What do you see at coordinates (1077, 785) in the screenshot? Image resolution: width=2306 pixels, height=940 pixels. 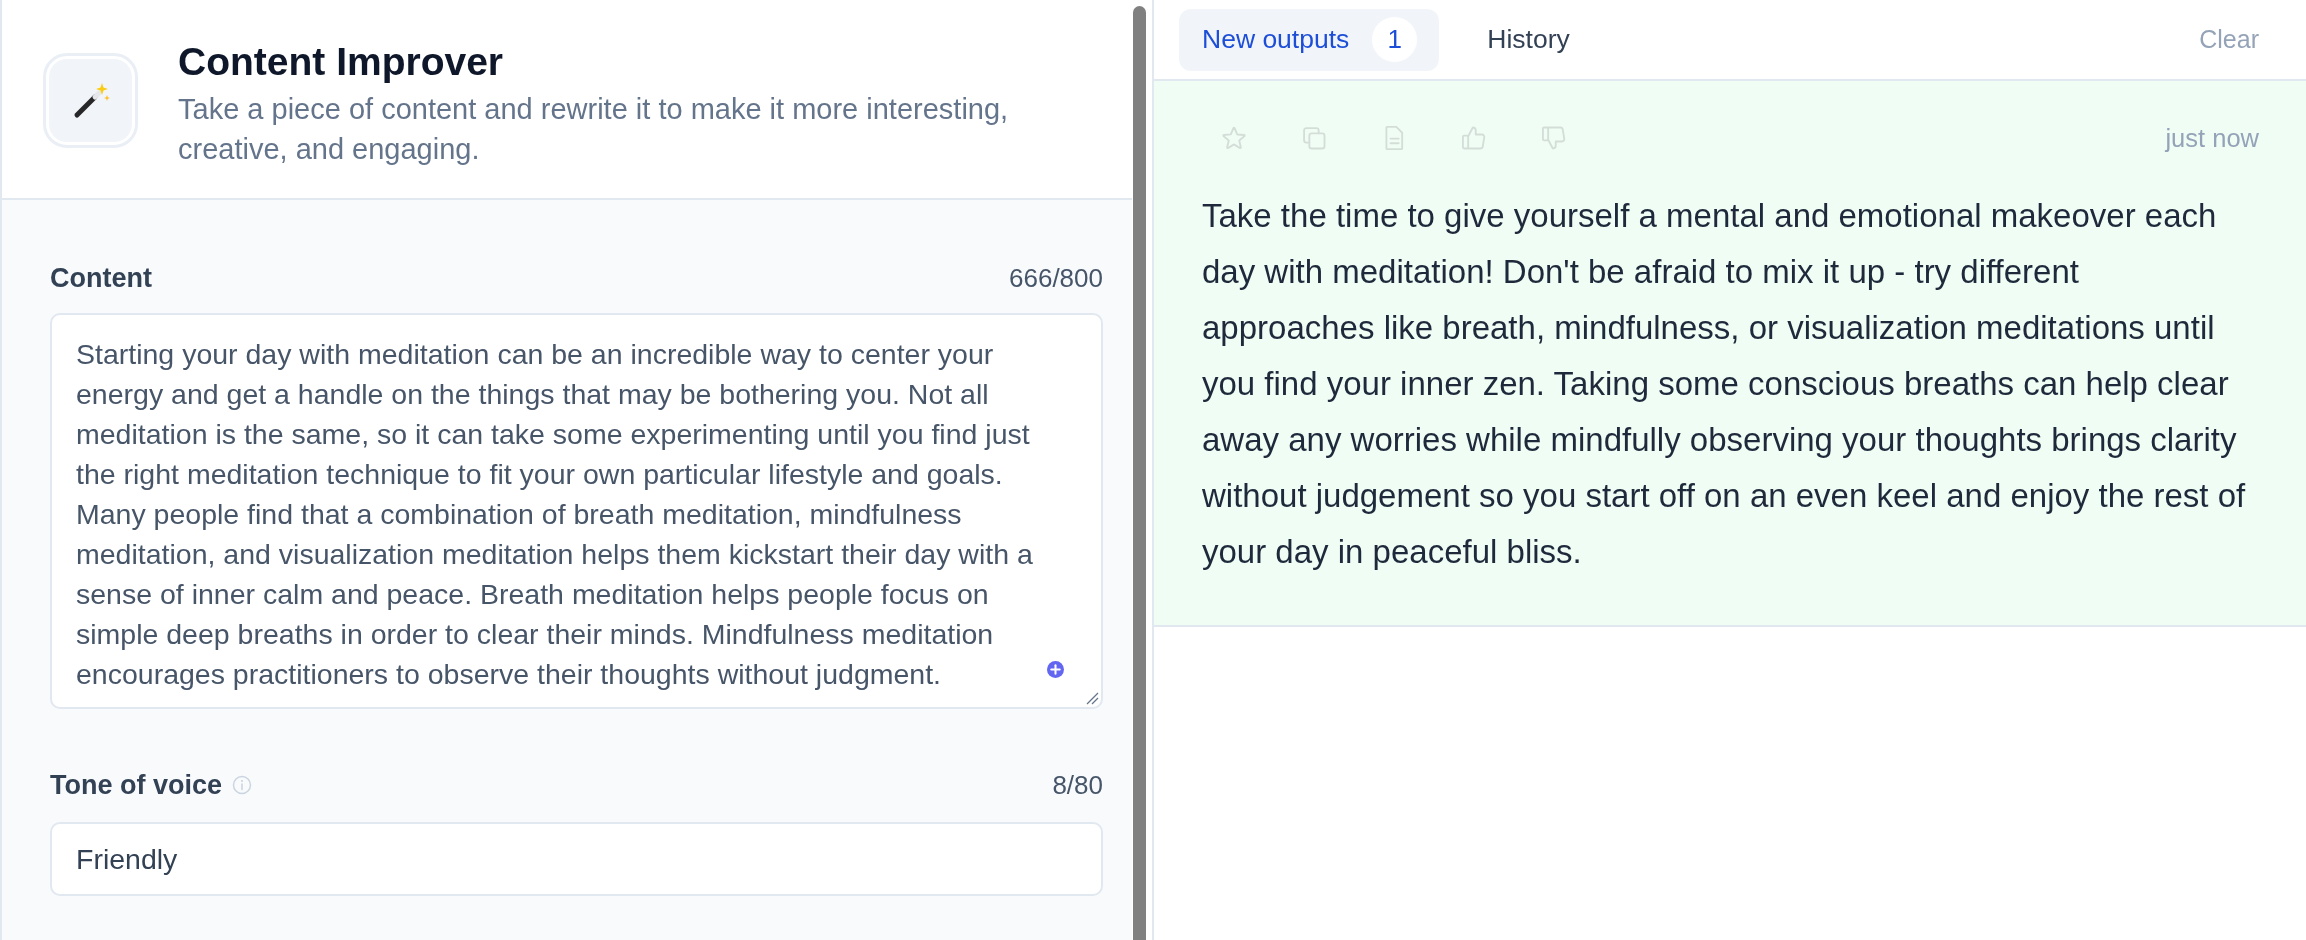 I see `character-counter: 8/80` at bounding box center [1077, 785].